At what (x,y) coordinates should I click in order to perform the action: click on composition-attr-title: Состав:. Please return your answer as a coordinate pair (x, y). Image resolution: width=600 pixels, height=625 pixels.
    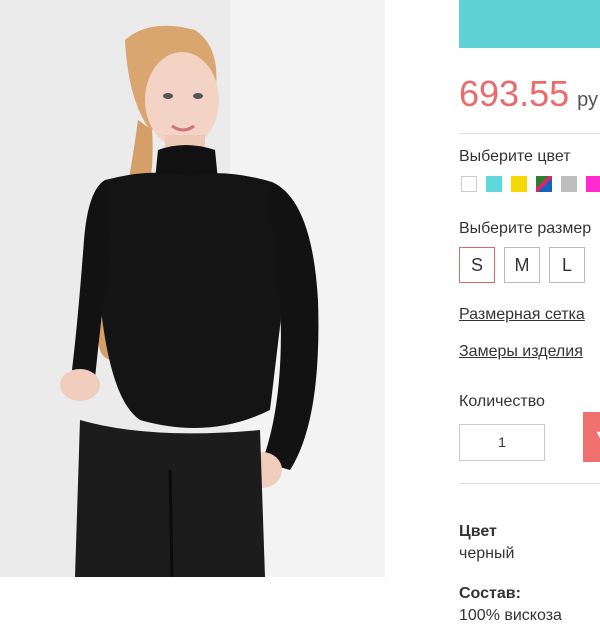
    Looking at the image, I should click on (490, 593).